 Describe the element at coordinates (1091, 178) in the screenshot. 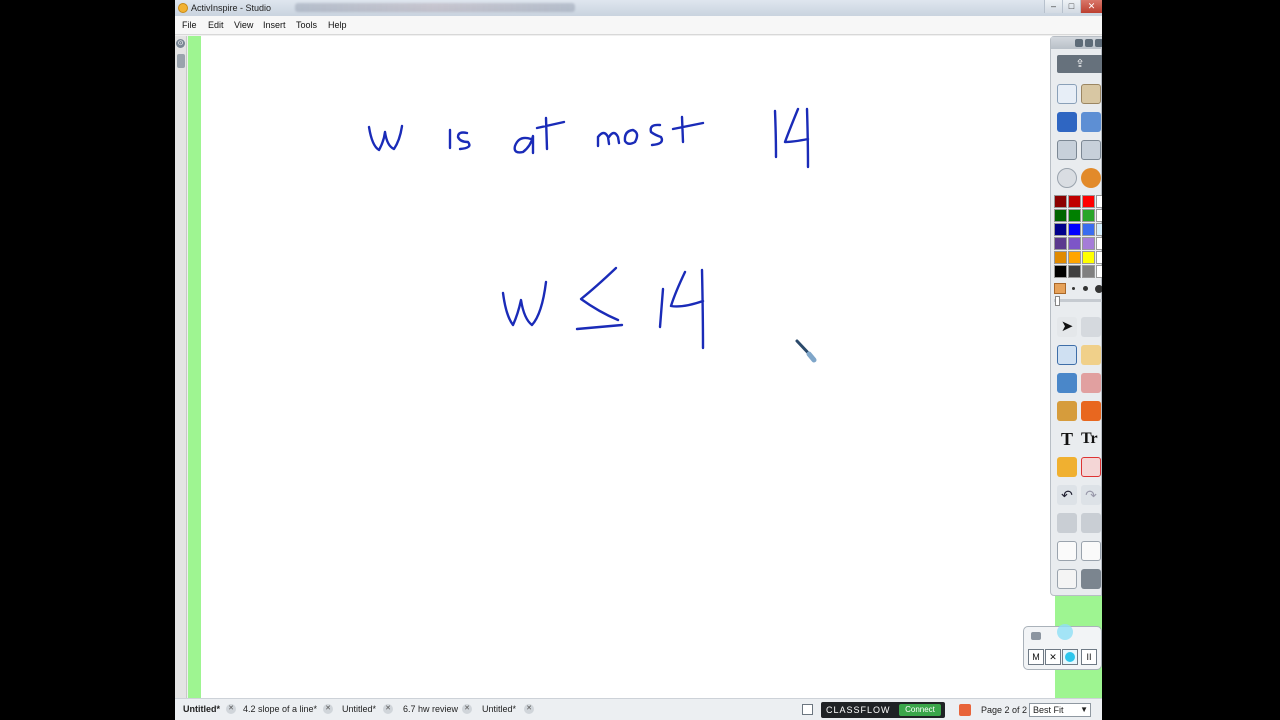

I see `web-browser-icon` at that location.